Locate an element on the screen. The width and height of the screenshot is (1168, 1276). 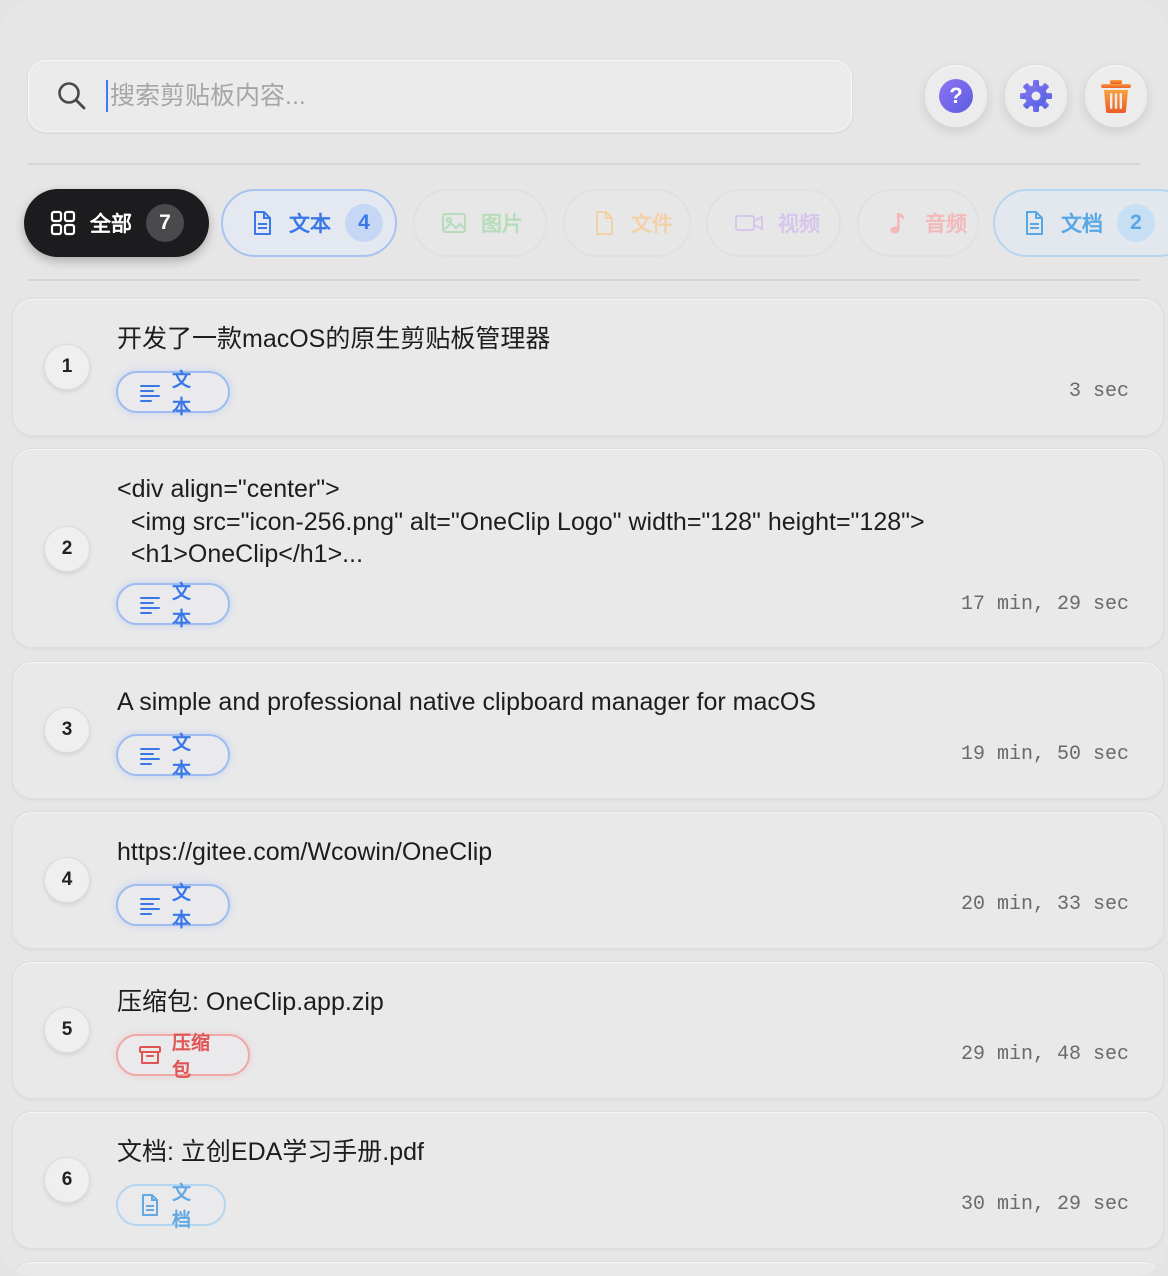
item-type-tag: 压缩包 is located at coordinates (183, 1057).